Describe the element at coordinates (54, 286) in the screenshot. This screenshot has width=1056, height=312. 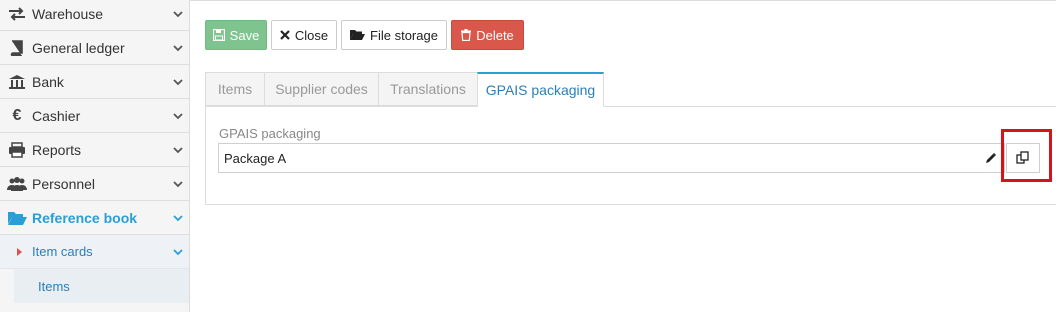
I see `sidebar-leaf-label: Items` at that location.